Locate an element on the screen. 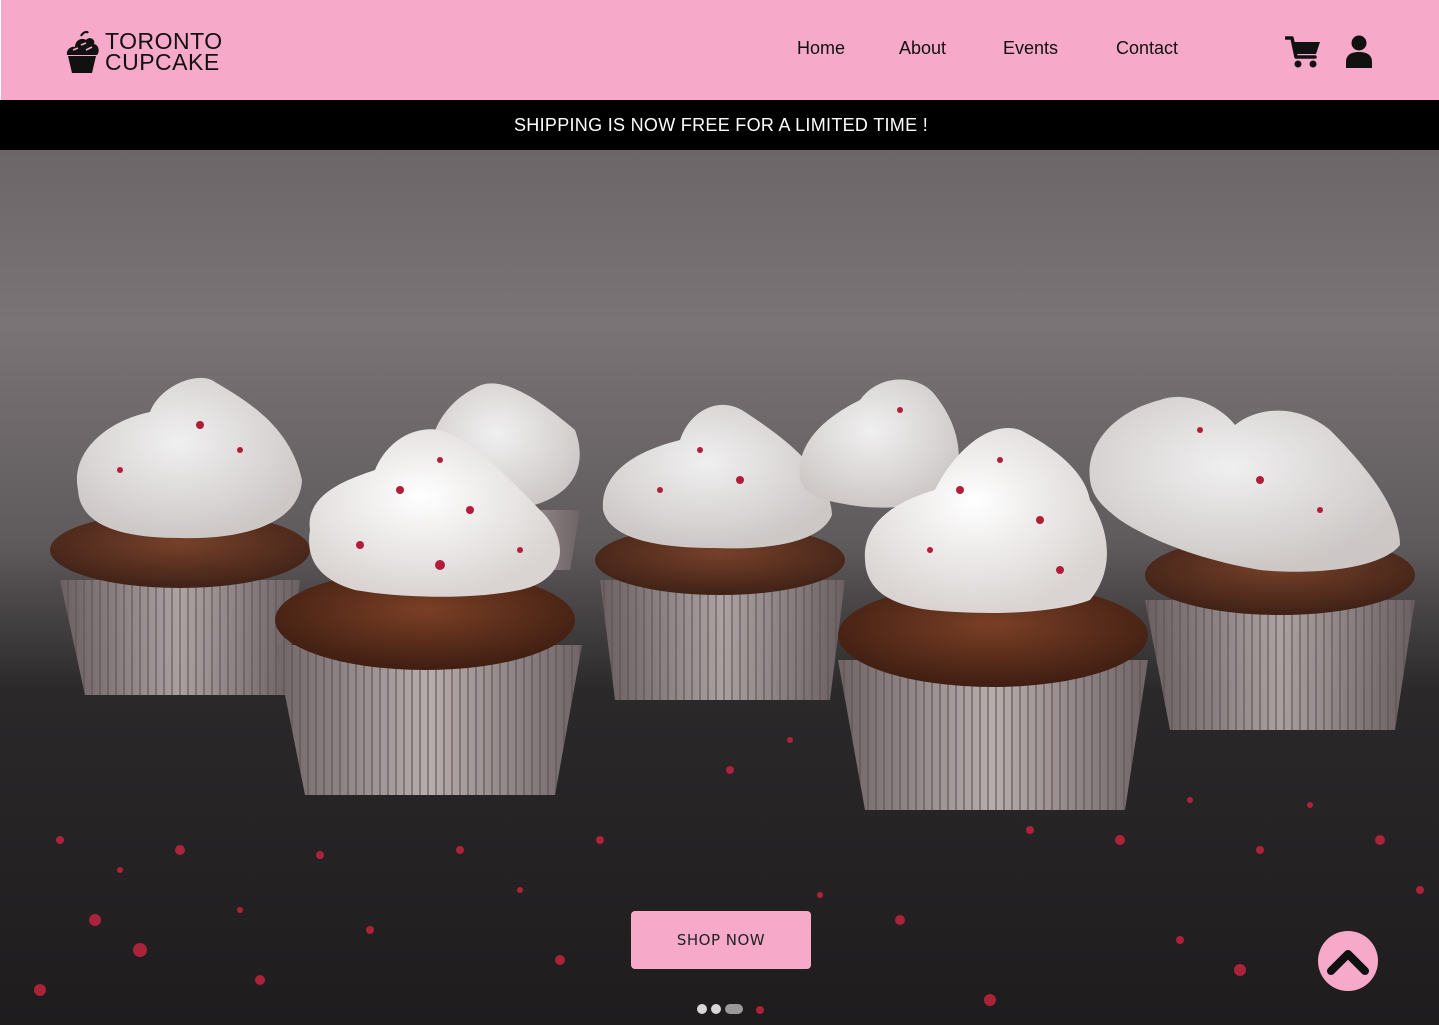  brand-logo: TORONTO CUPCAKE is located at coordinates (149, 52).